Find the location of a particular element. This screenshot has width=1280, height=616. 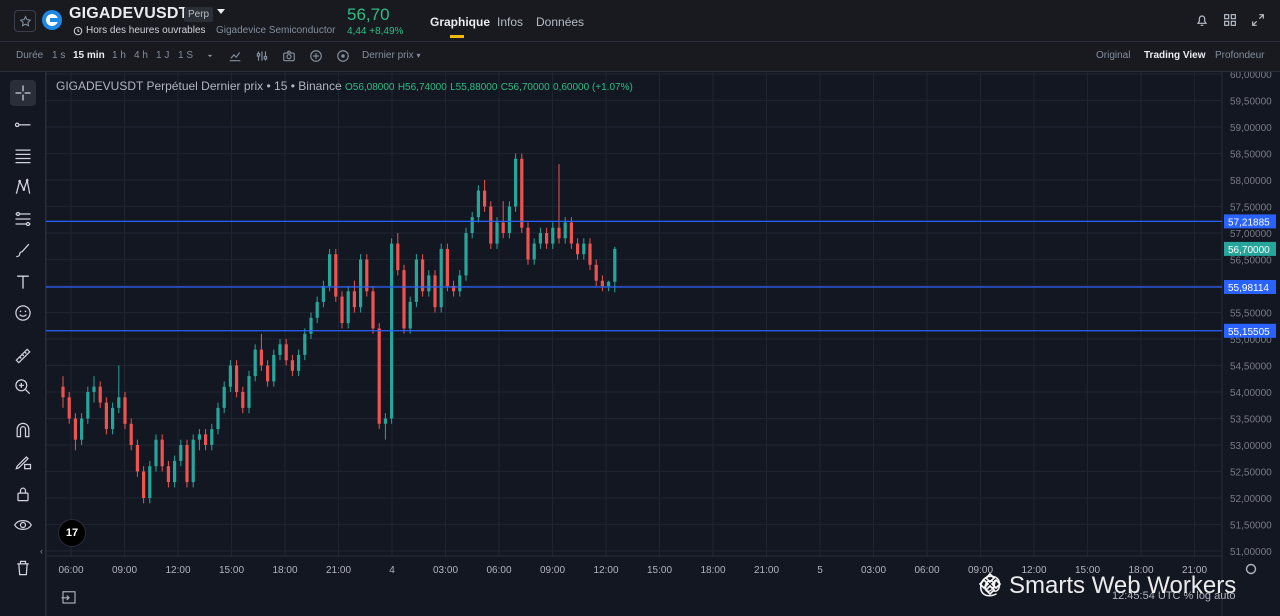

view-trading-view: Trading View is located at coordinates (1175, 55).